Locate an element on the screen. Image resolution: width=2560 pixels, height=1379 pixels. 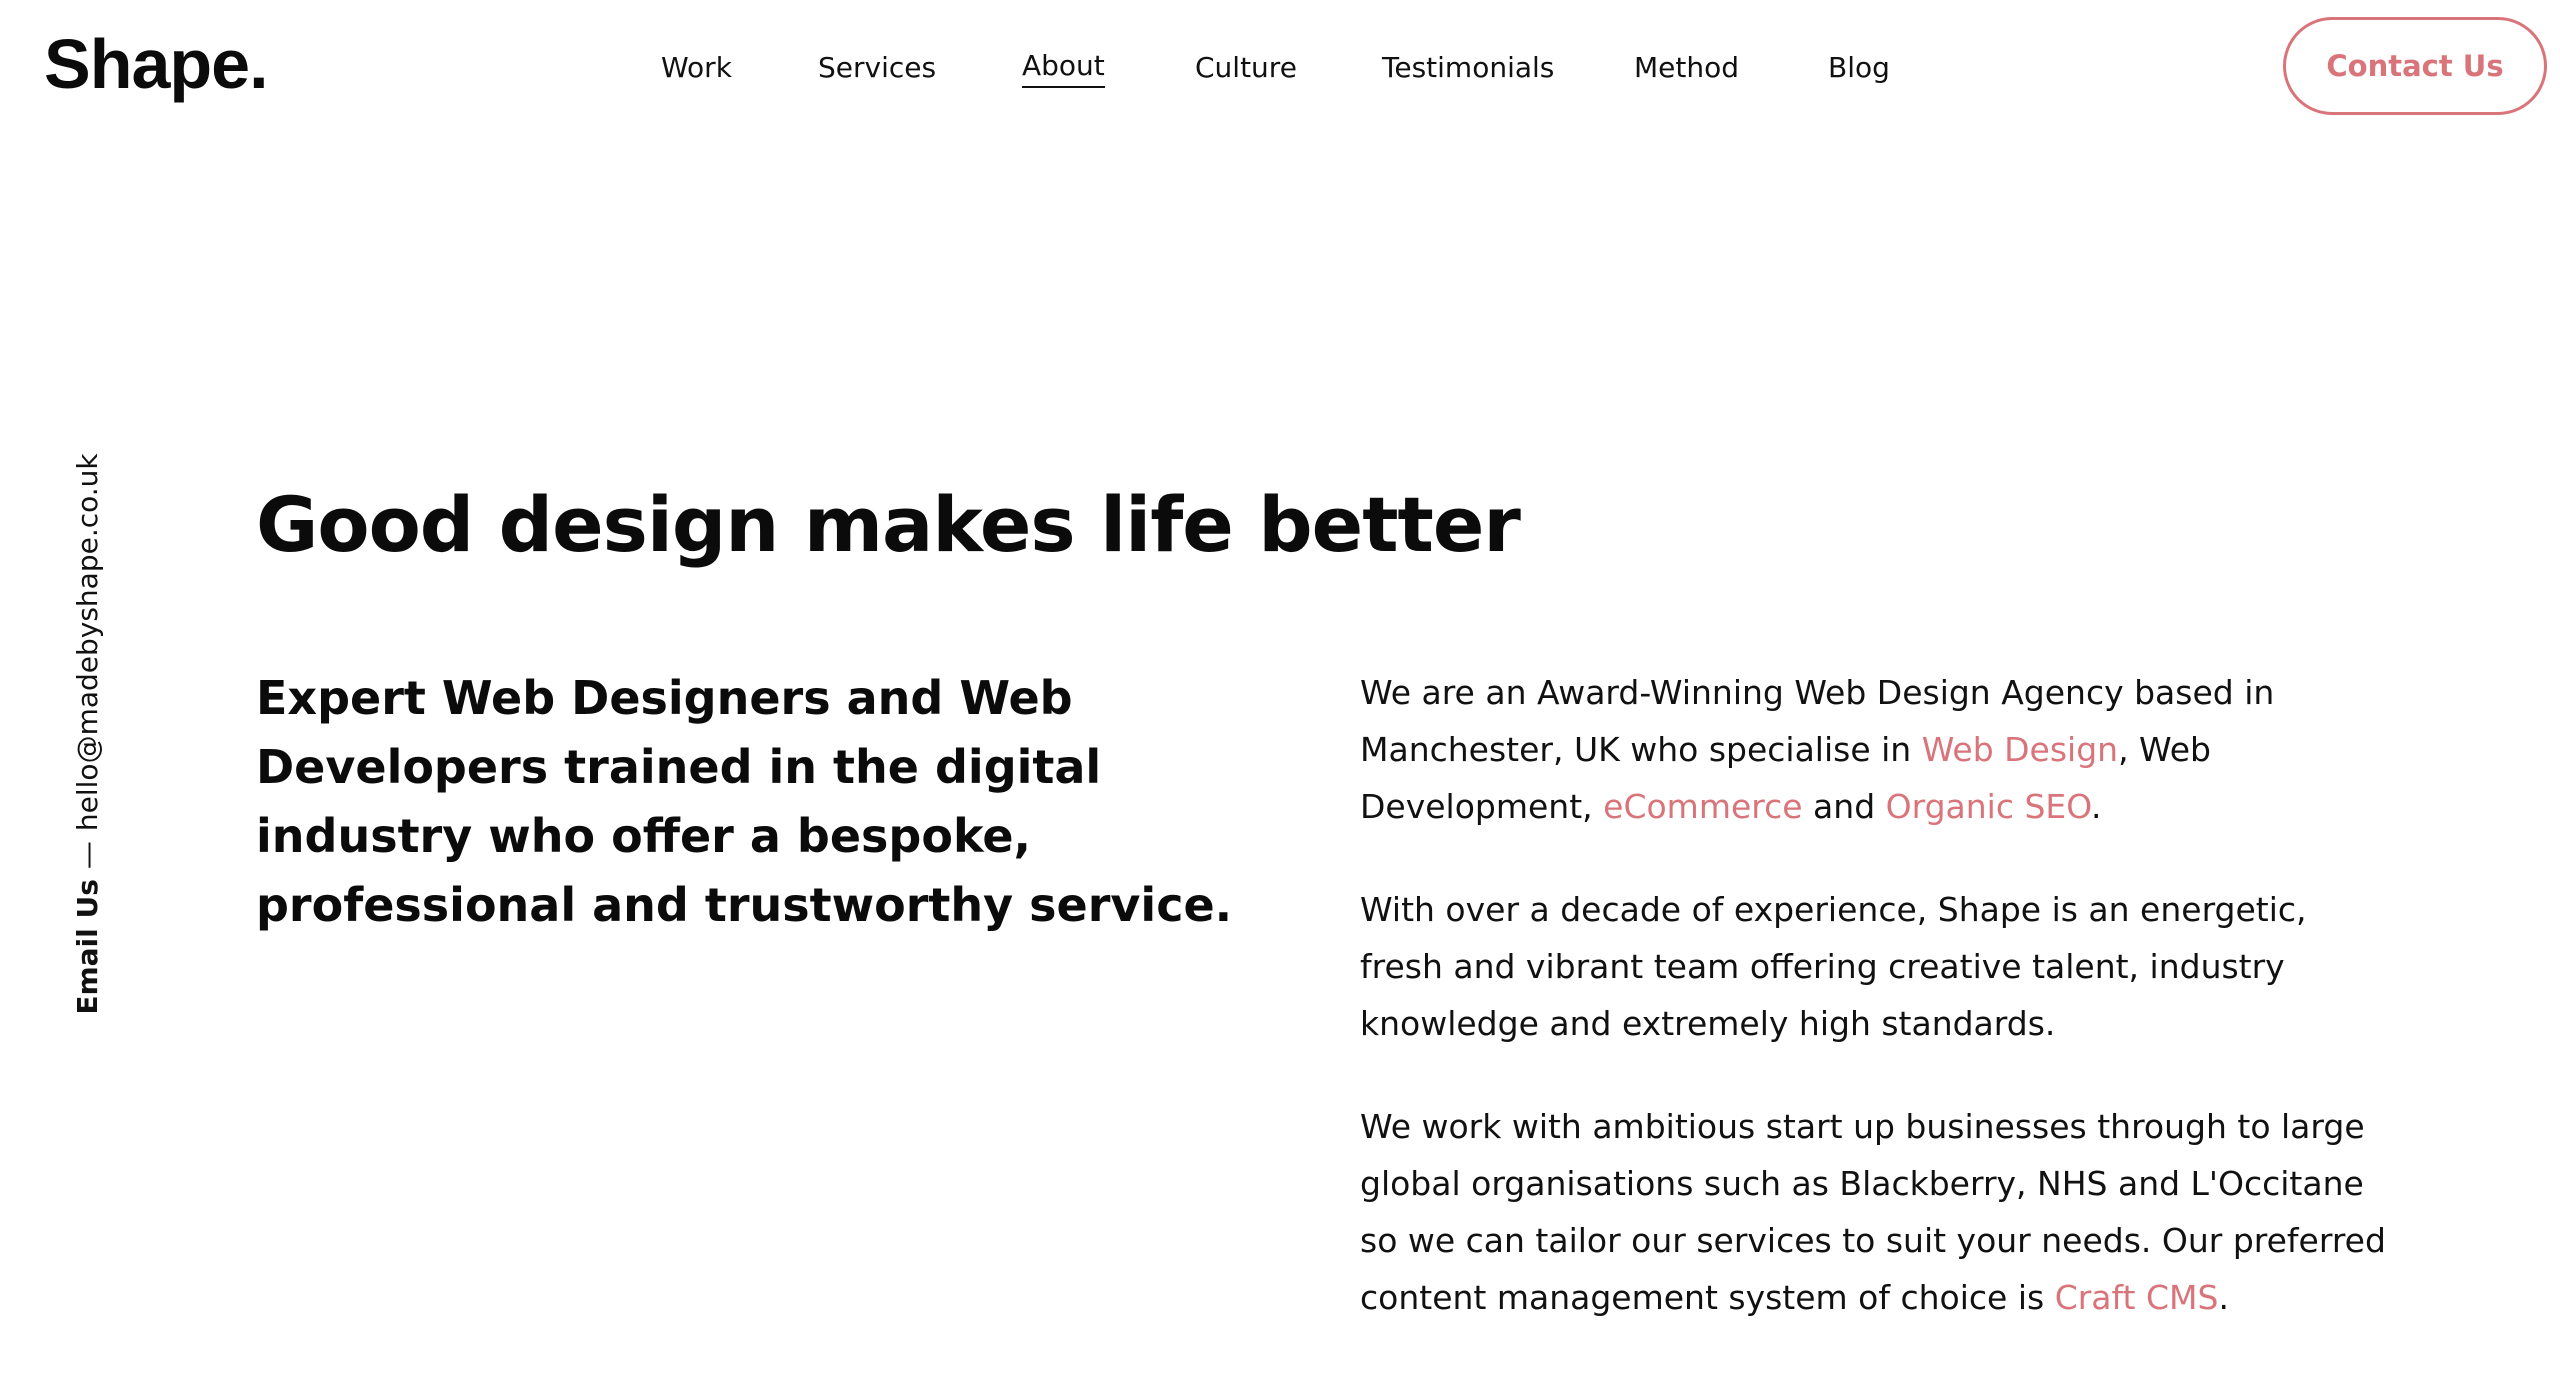
organic-seo-link: Organic SEO is located at coordinates (1988, 806).